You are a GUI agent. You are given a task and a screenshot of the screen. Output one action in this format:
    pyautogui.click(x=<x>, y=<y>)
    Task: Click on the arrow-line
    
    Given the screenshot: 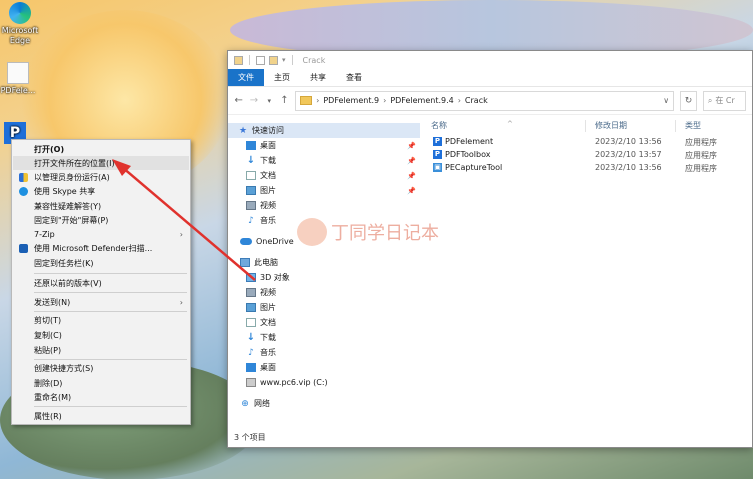 What is the action you would take?
    pyautogui.click(x=188, y=223)
    